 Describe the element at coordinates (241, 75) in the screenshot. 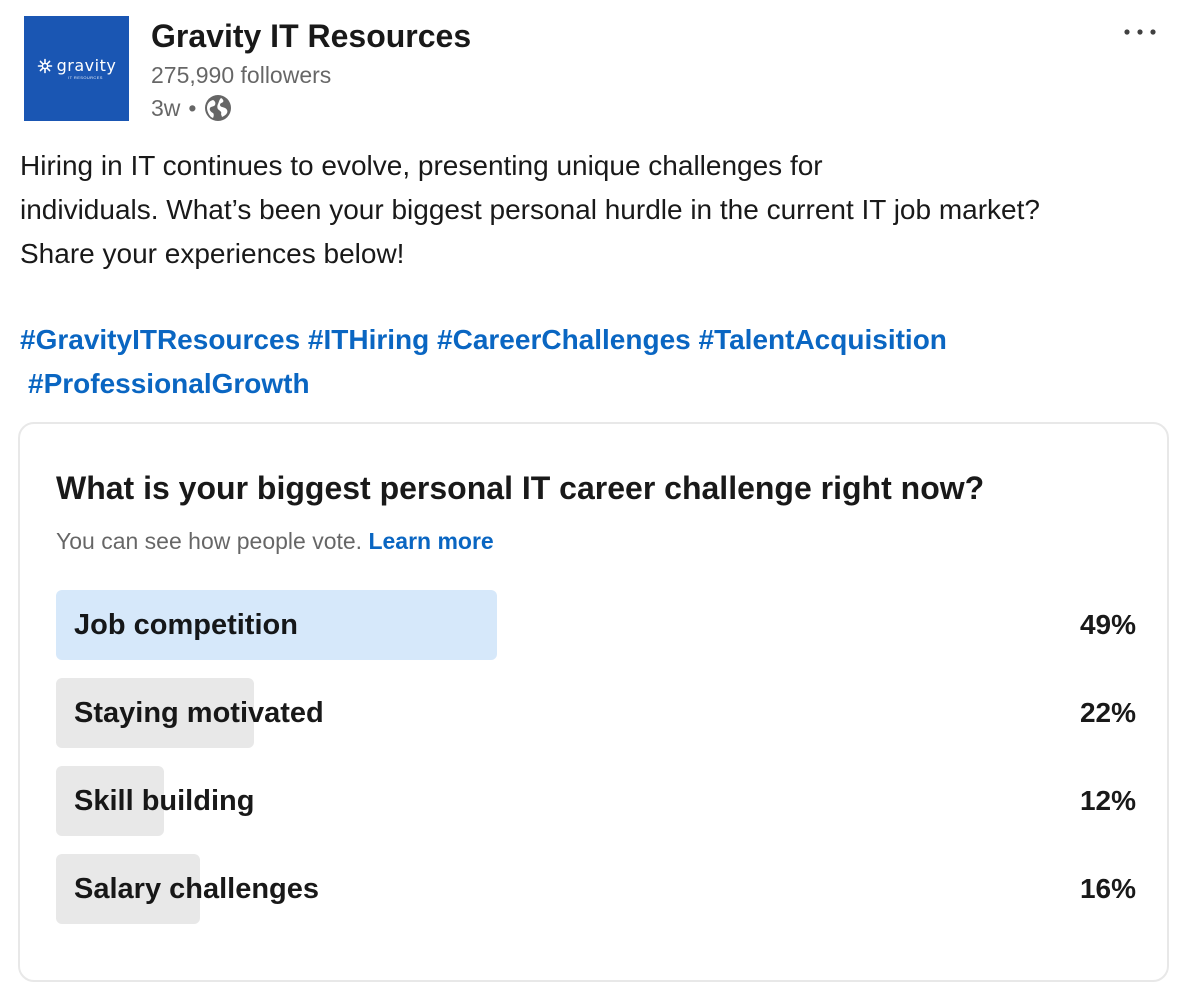

I see `follower-count: 275,990 followers` at that location.